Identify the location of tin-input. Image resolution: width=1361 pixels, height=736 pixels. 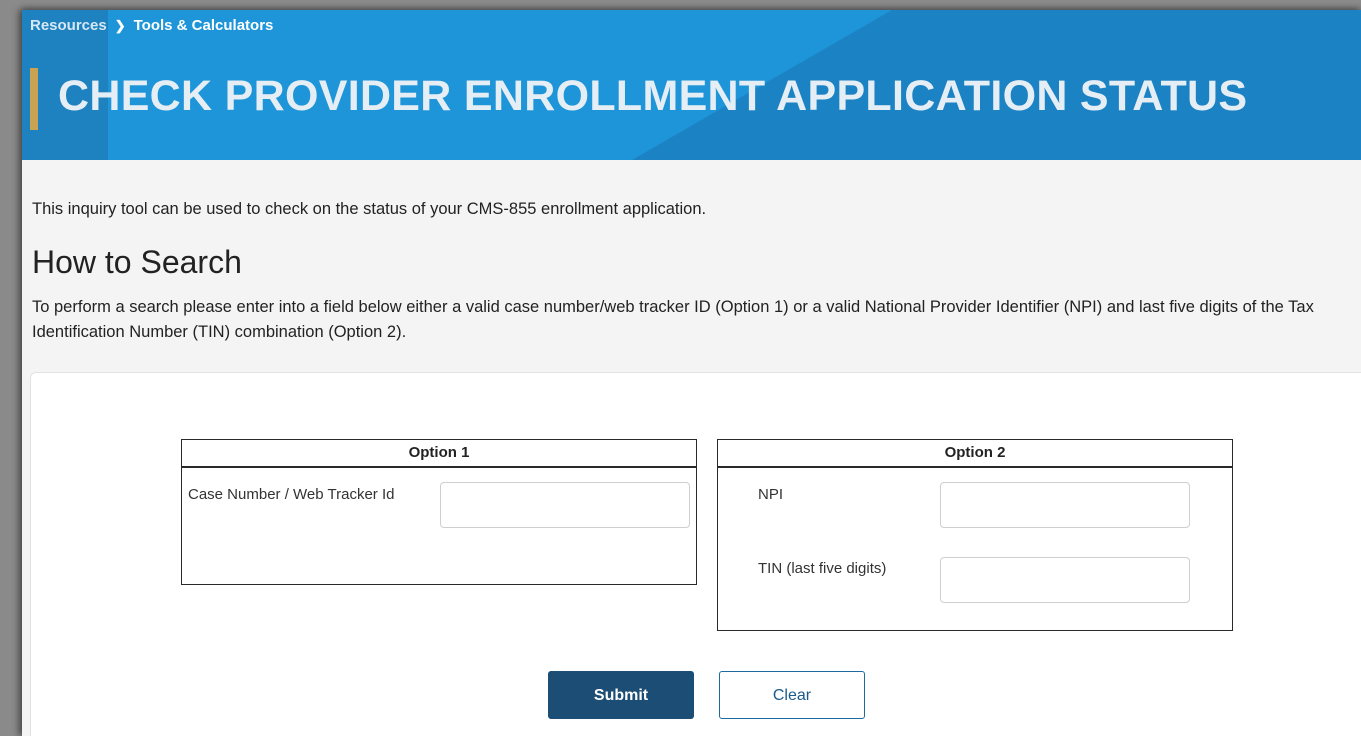
(1065, 580).